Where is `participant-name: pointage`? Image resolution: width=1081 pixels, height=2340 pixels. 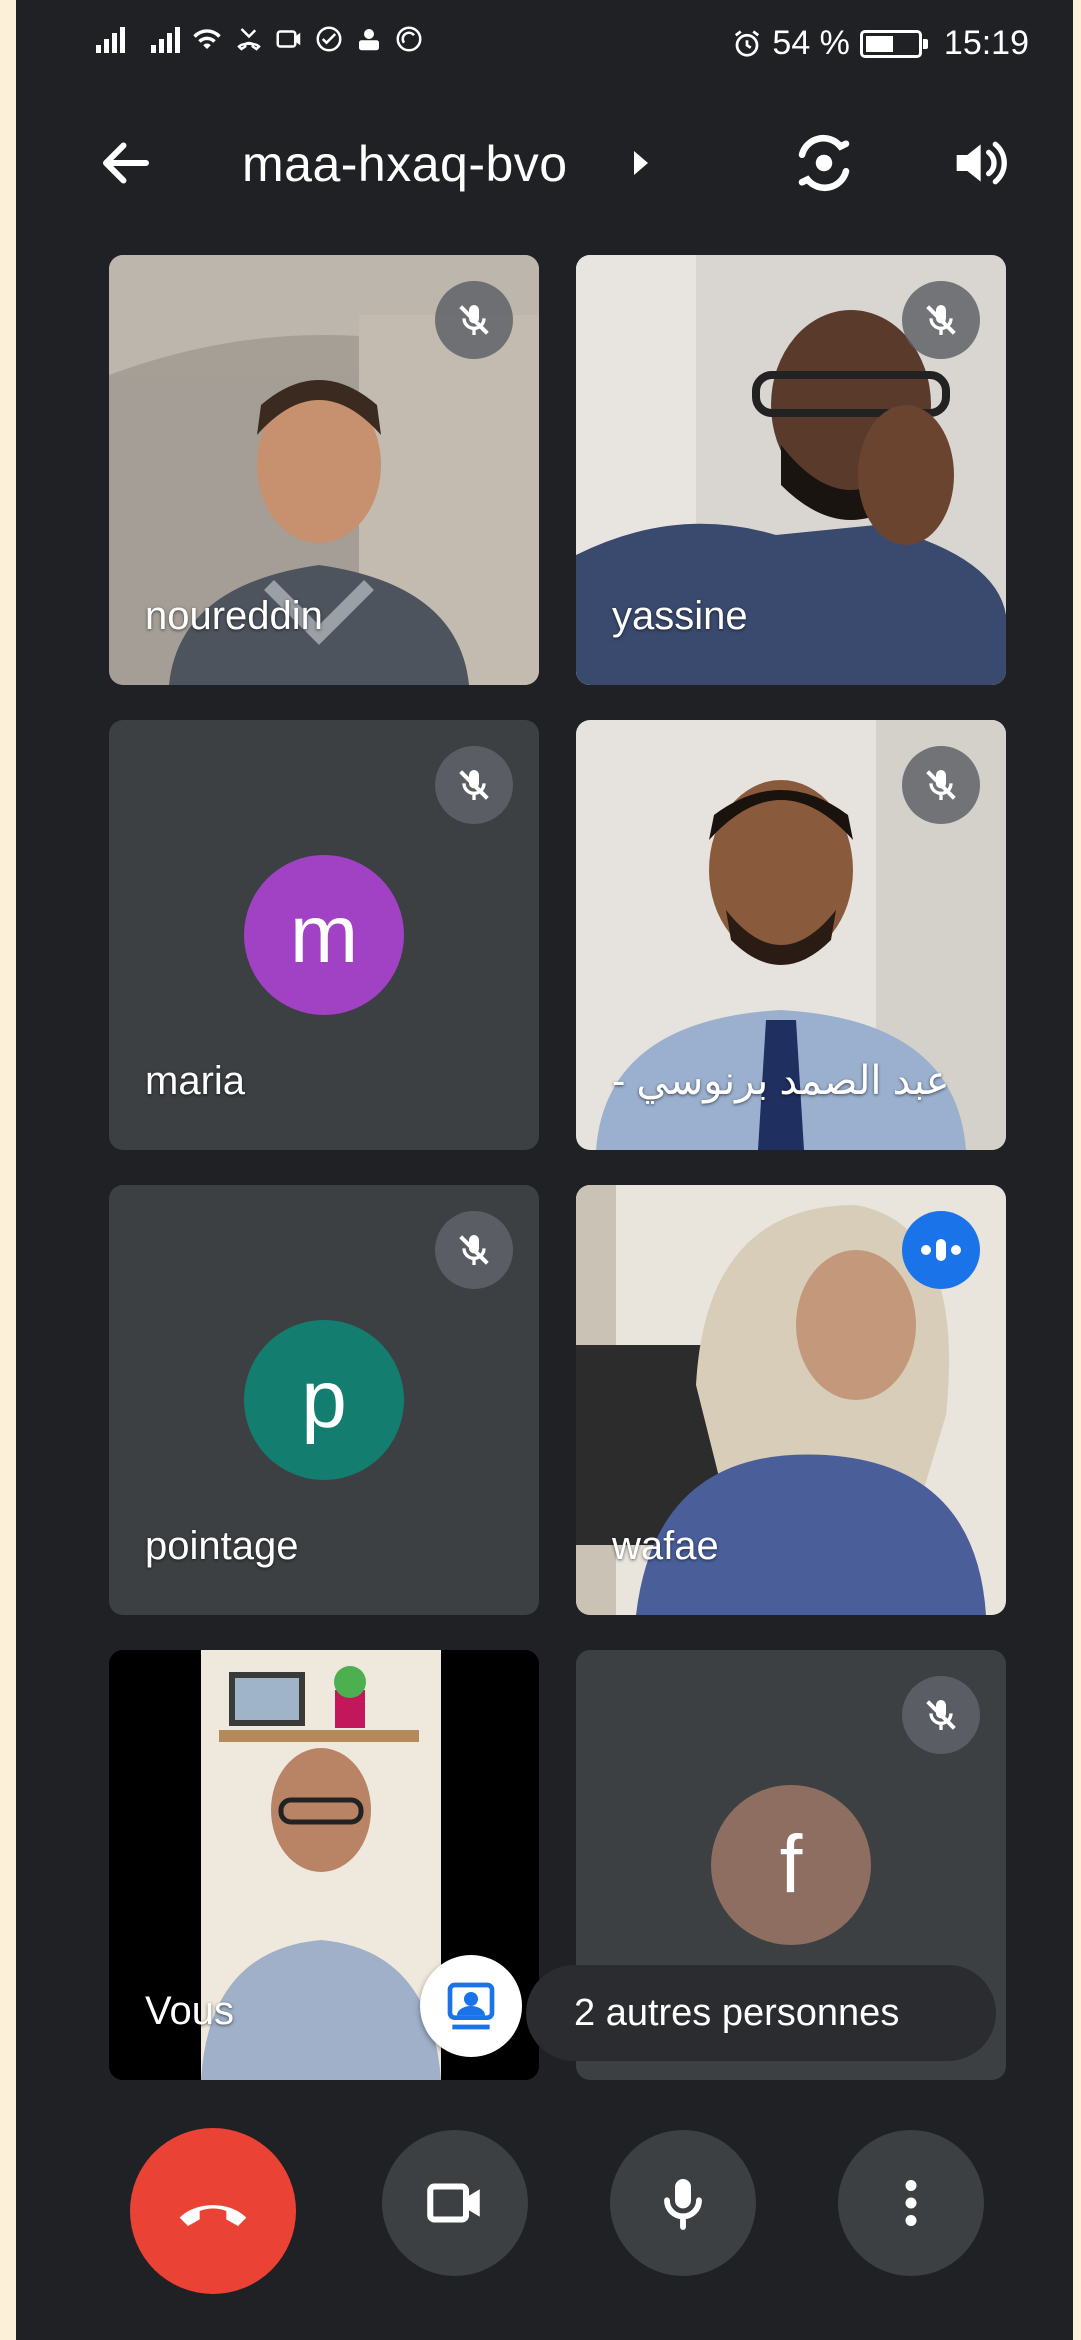
participant-name: pointage is located at coordinates (222, 1546).